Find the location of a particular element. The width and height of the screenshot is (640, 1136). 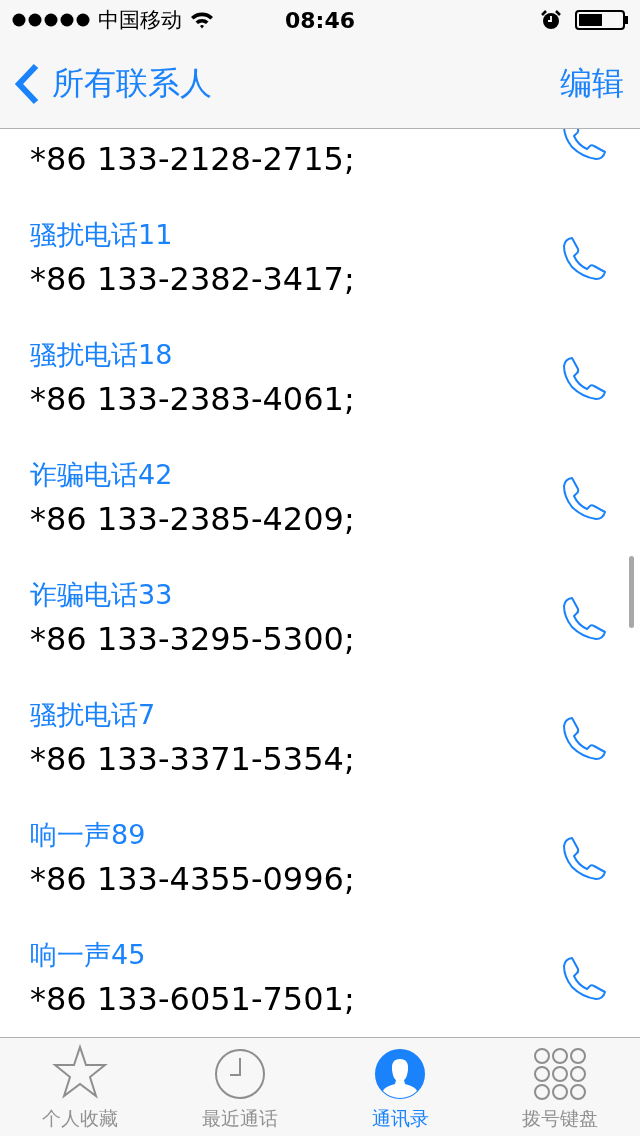

tab: 最近通话 is located at coordinates (240, 1087).